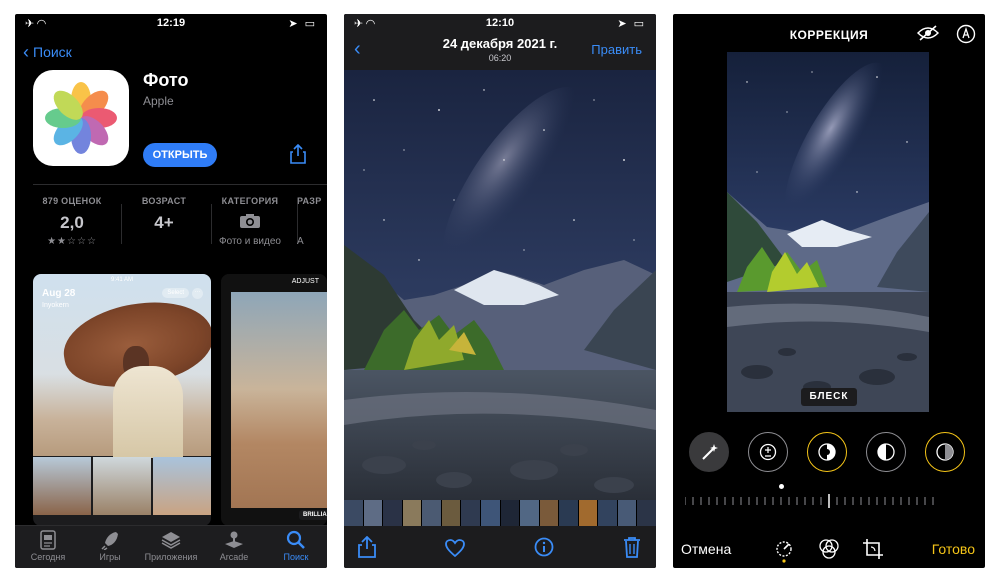 The image size is (1000, 585). I want to click on screenshot-badge: BRILLIANCE, so click(313, 515).